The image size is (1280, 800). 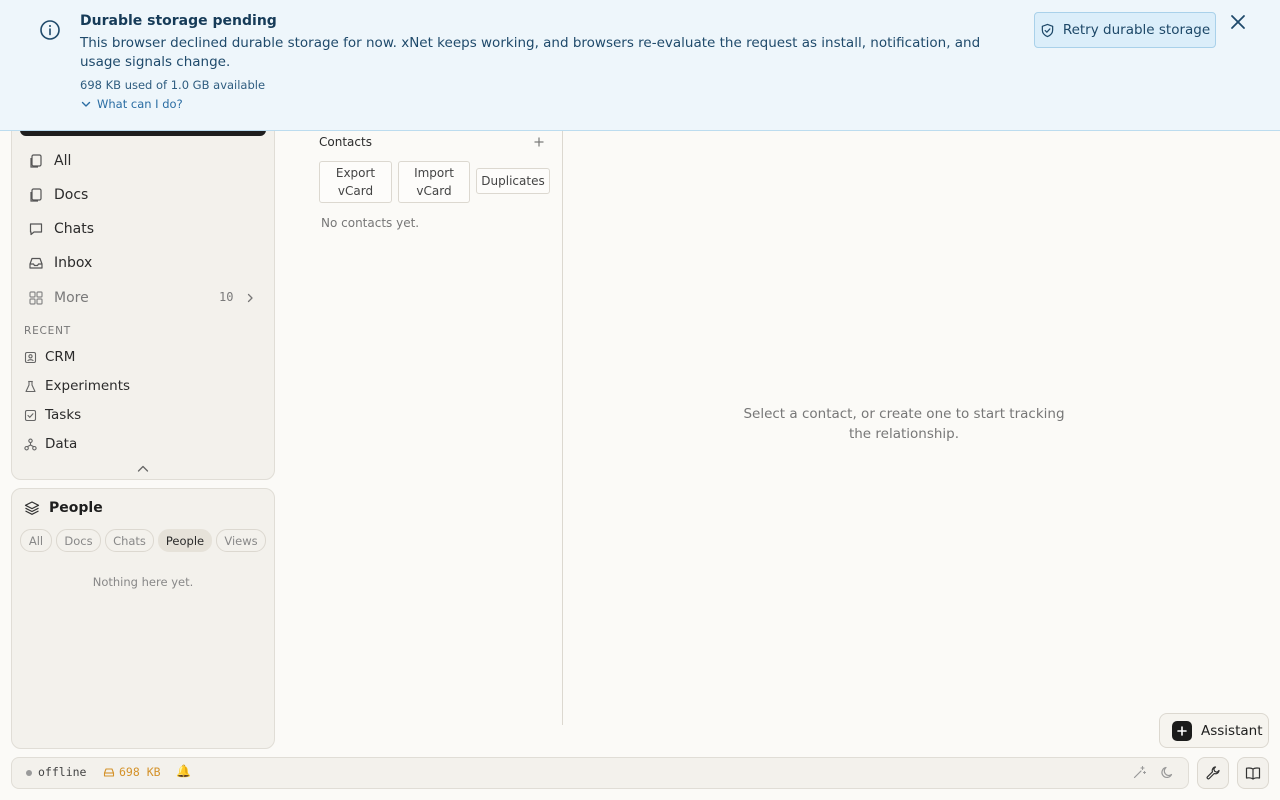 What do you see at coordinates (88, 386) in the screenshot?
I see `recent-item-label: Experiments` at bounding box center [88, 386].